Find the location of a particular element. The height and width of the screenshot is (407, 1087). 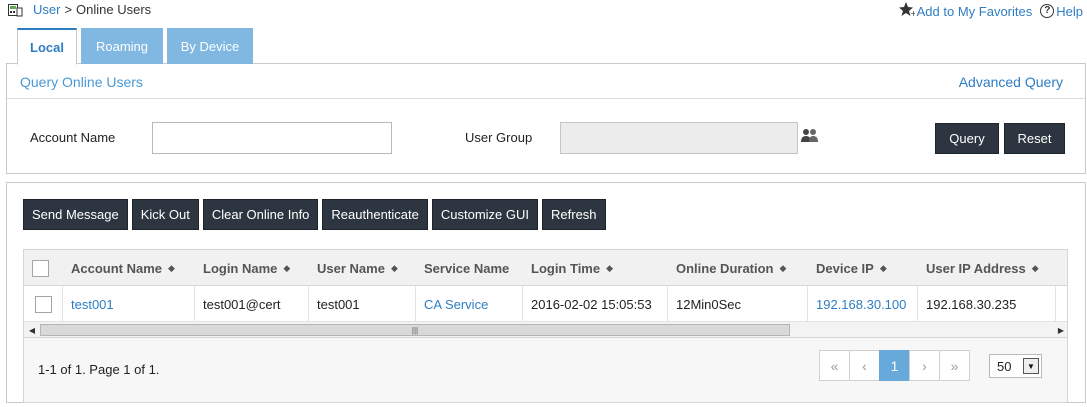

clear-online-info-button: Clear Online Info is located at coordinates (260, 214).